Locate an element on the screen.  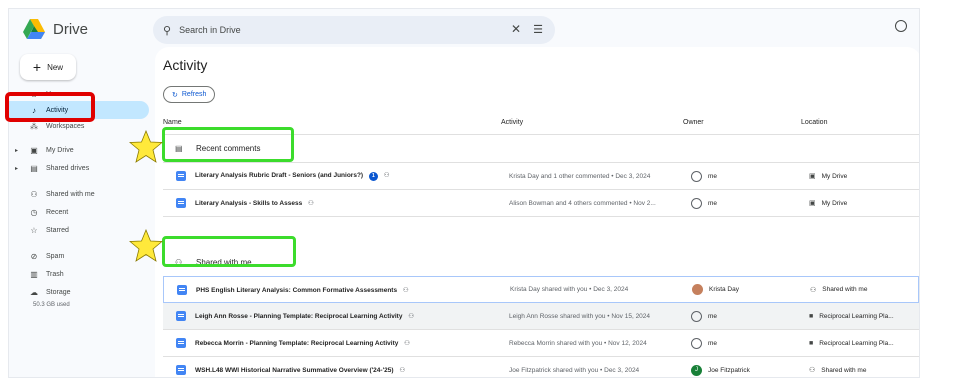
annotation-red-highlight is located at coordinates (50, 107).